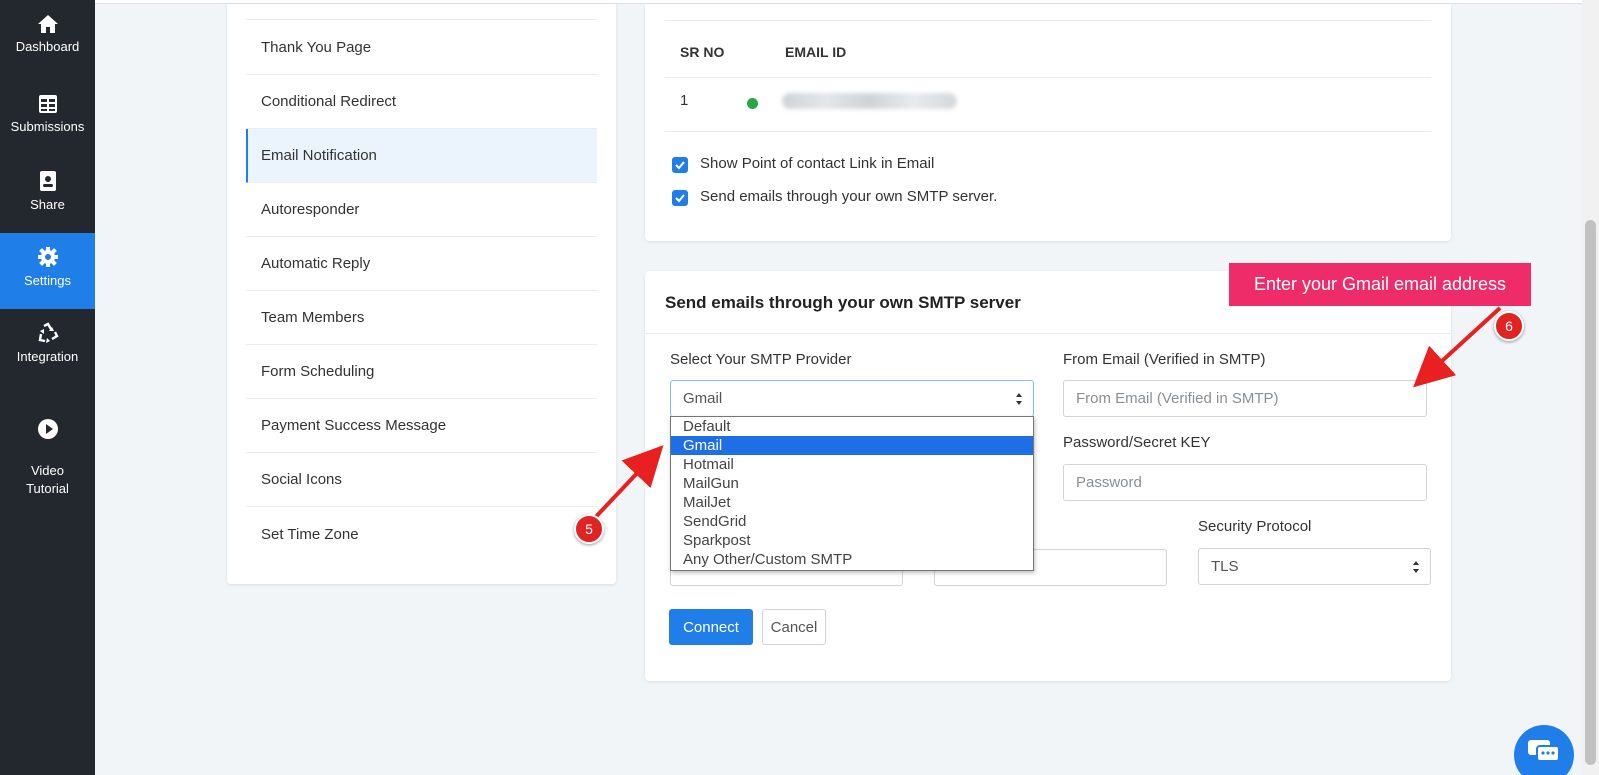 This screenshot has width=1599, height=775. What do you see at coordinates (421, 264) in the screenshot?
I see `nav-item-automatic-reply: Automatic Reply` at bounding box center [421, 264].